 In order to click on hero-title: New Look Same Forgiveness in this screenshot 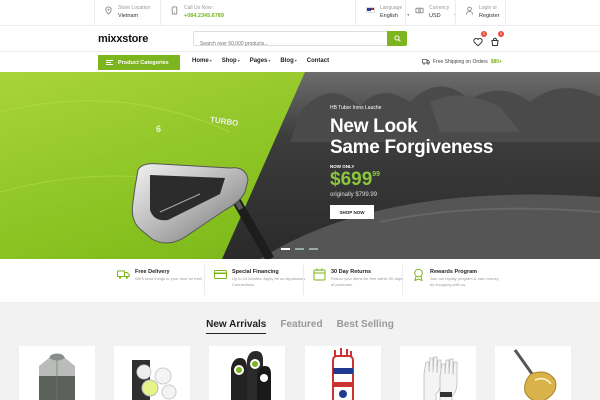, I will do `click(411, 137)`.